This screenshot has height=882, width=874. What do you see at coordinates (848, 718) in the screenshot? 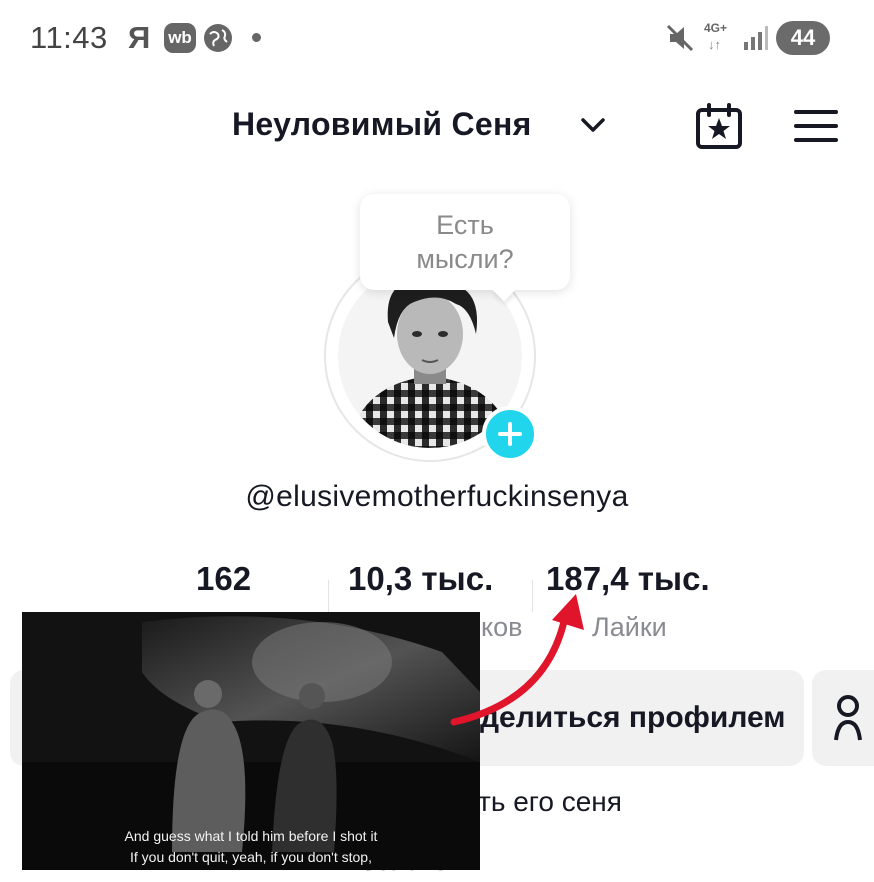
I see `person-add-icon` at bounding box center [848, 718].